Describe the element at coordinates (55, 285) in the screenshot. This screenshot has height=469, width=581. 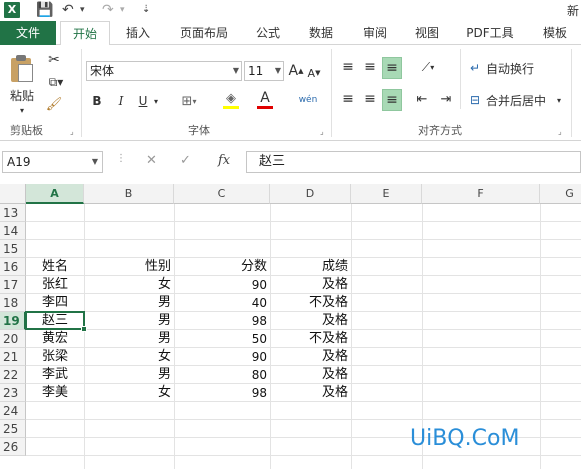
I see `cell-a17: 张红` at that location.